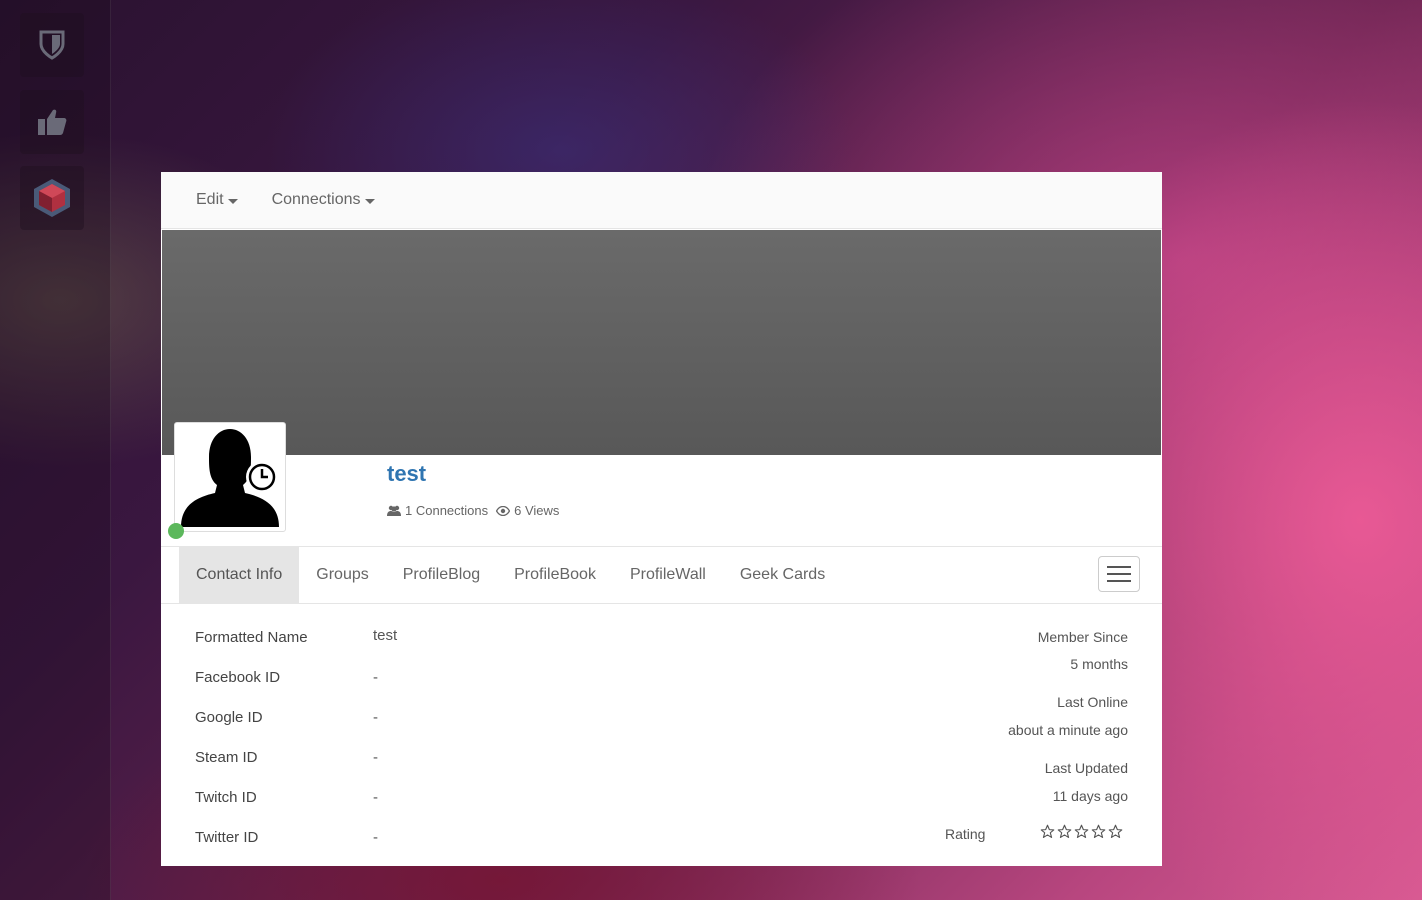 This screenshot has height=900, width=1422. What do you see at coordinates (394, 510) in the screenshot?
I see `users-icon` at bounding box center [394, 510].